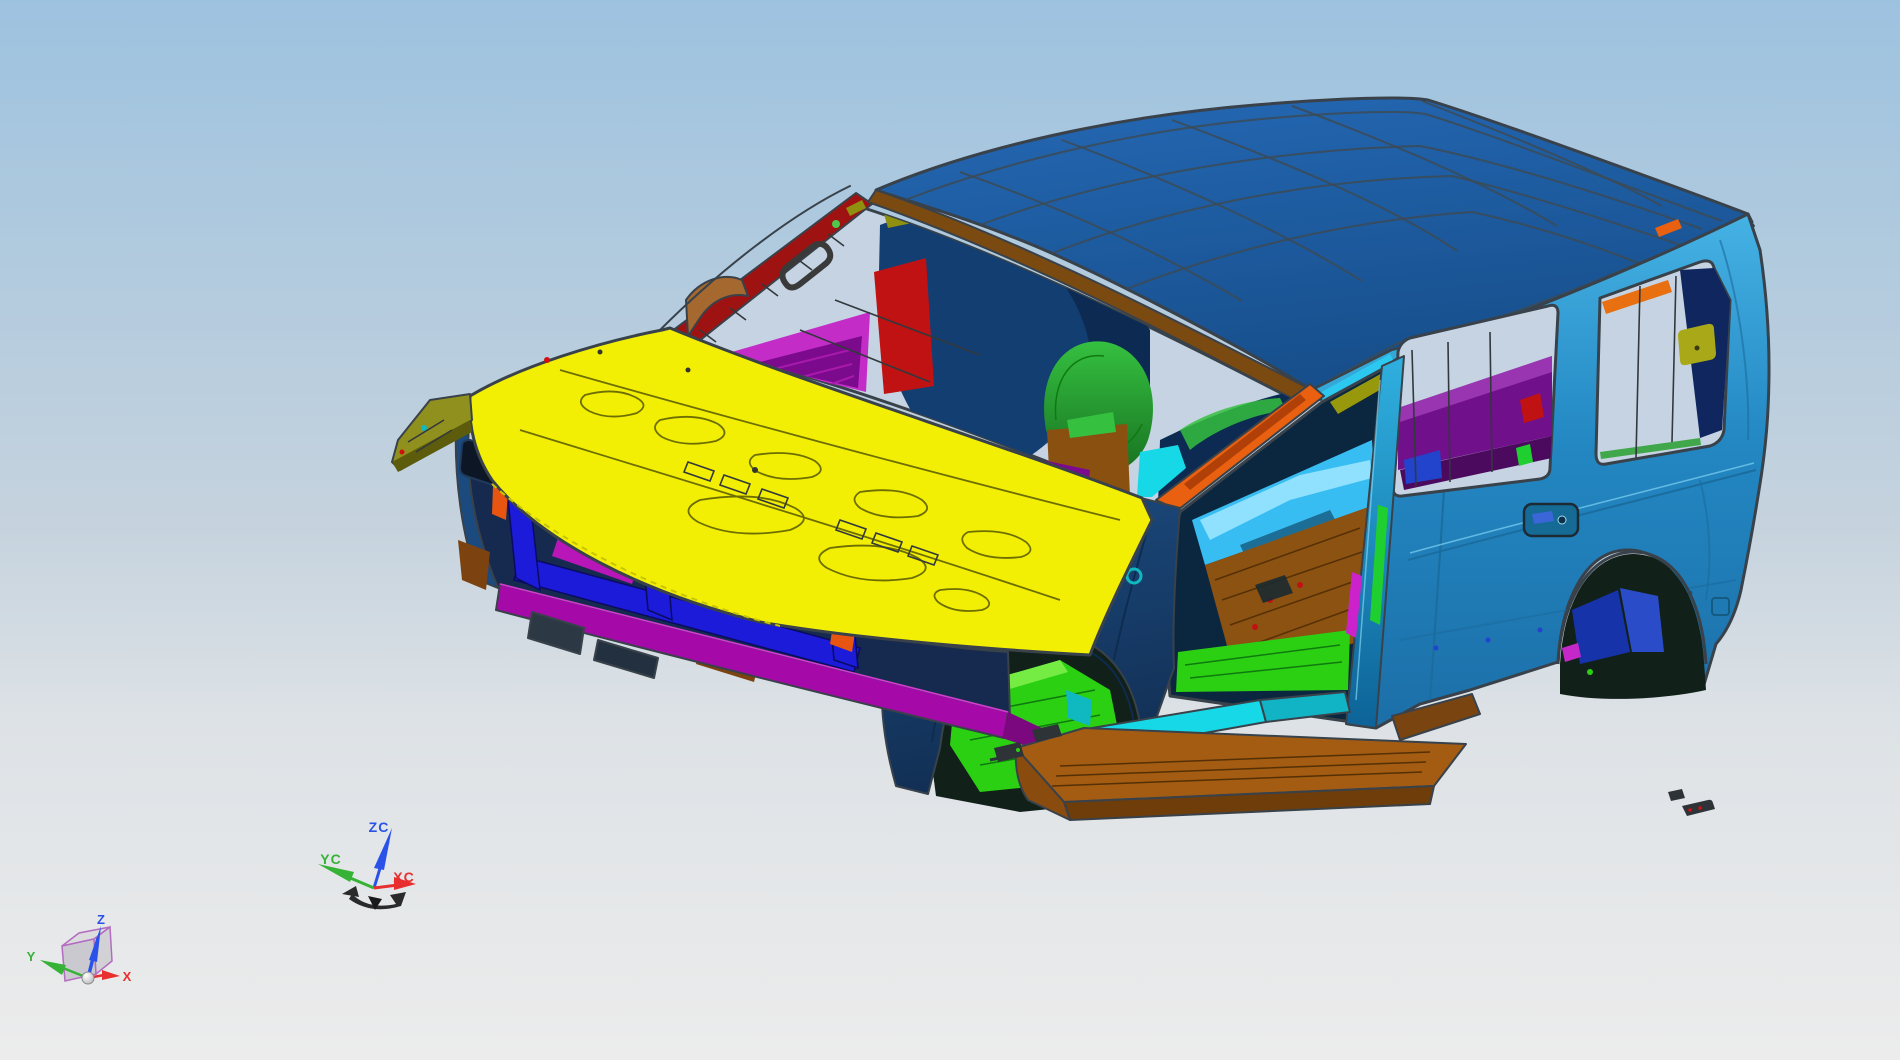  I want to click on view-z-label: Z, so click(101, 919).